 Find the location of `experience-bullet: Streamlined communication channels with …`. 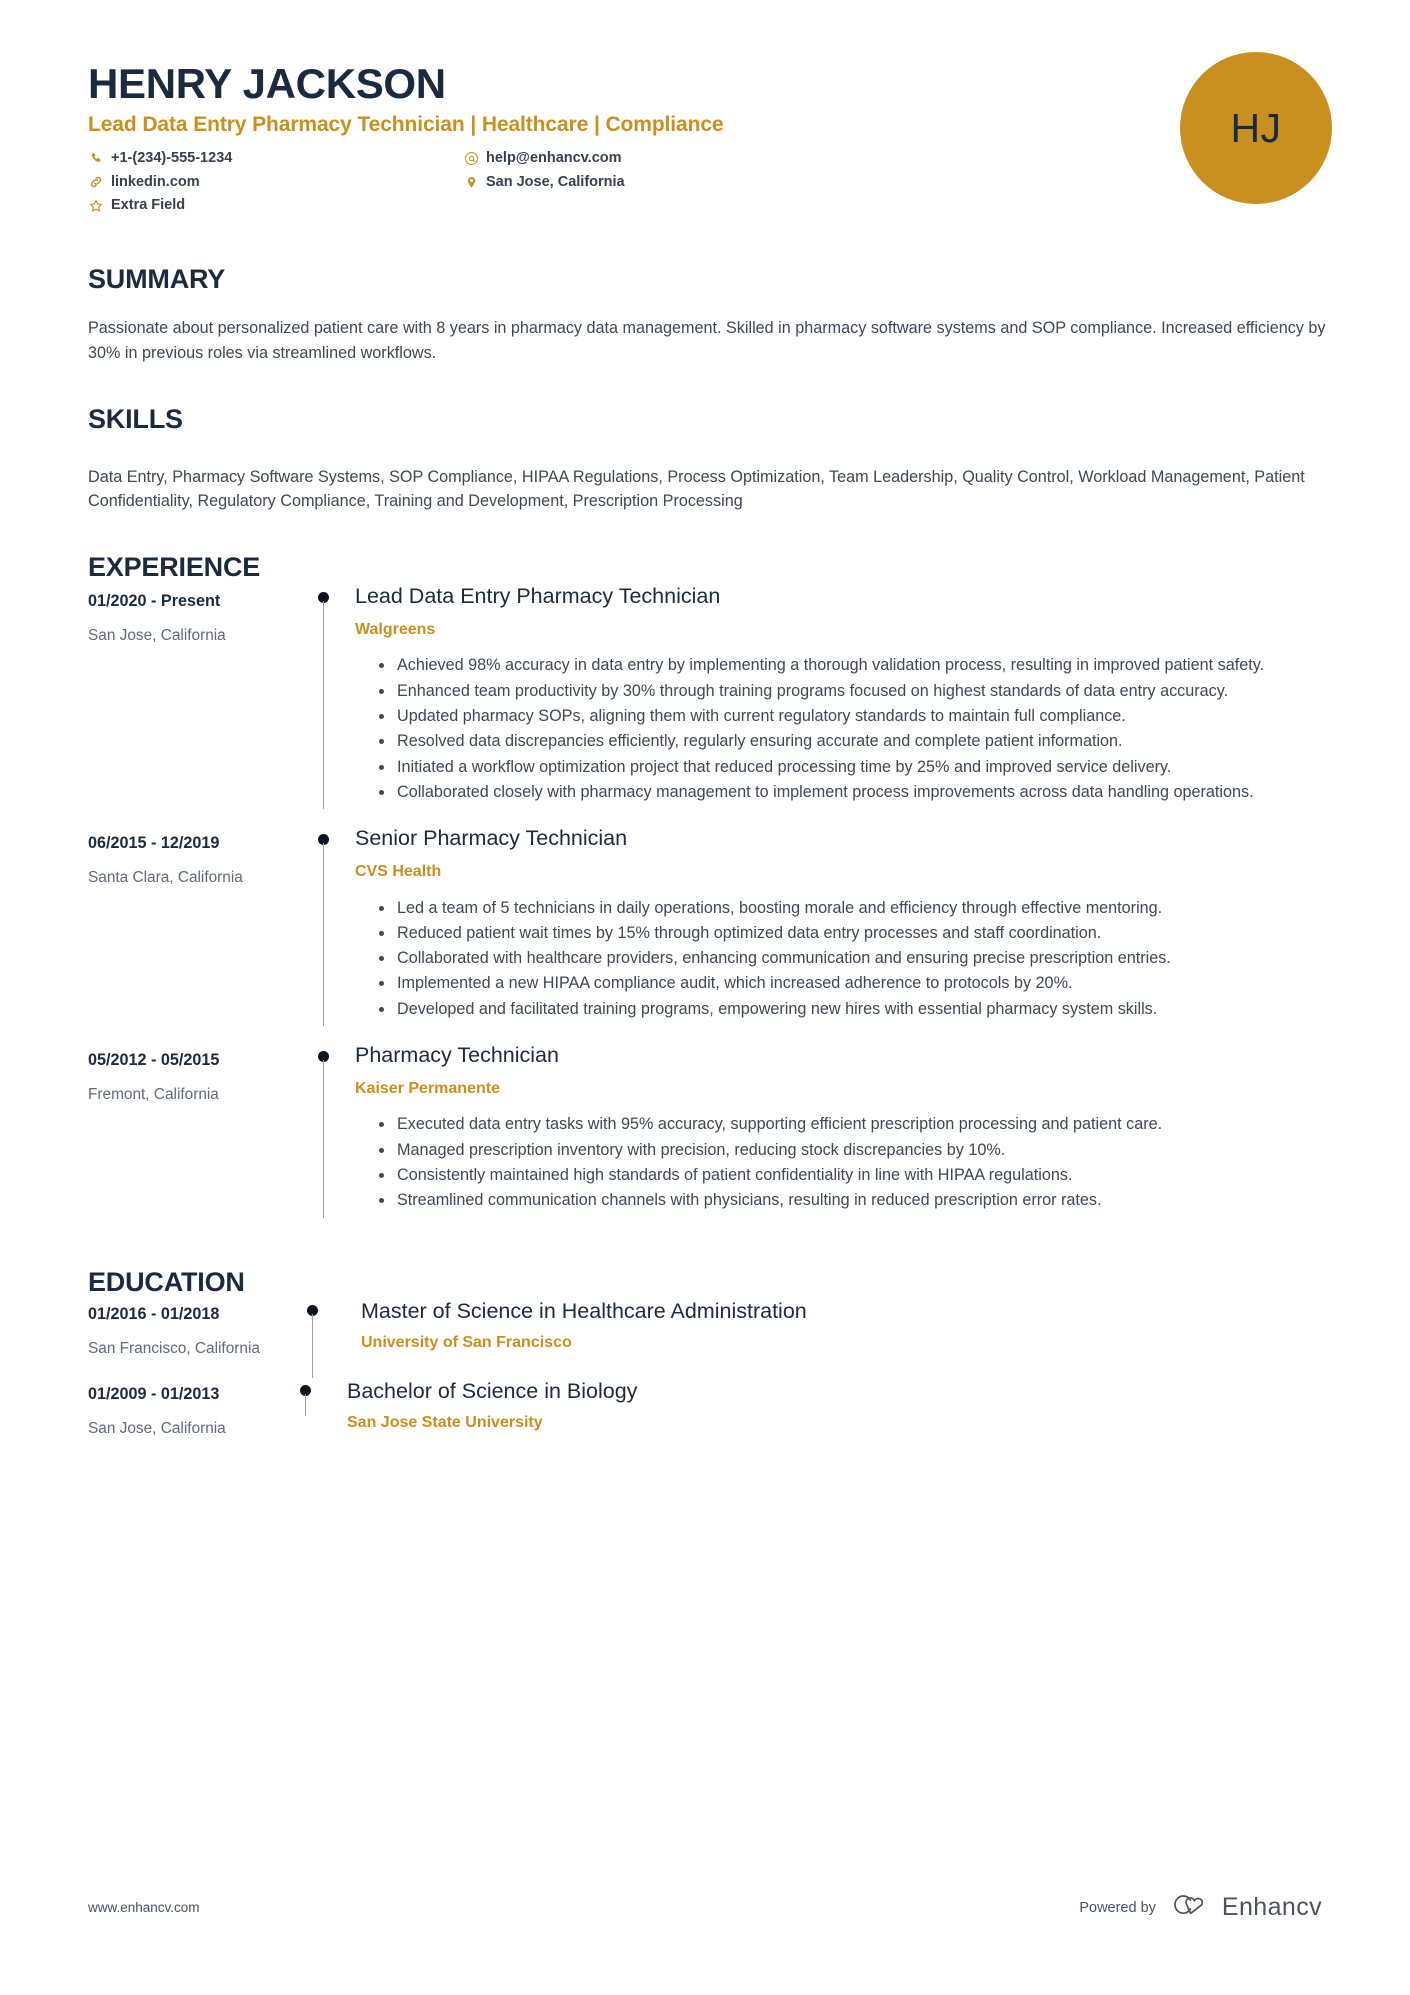

experience-bullet: Streamlined communication channels with … is located at coordinates (858, 1200).